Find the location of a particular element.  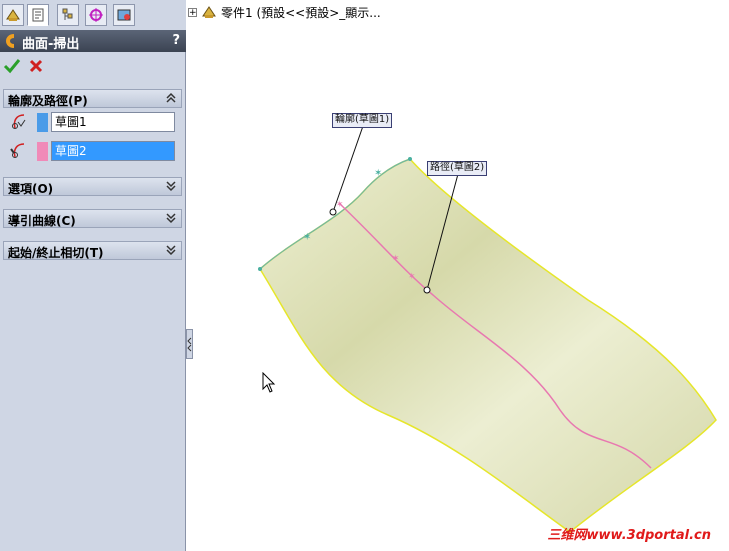

section-guide-curves-header: 導引曲線(C) is located at coordinates (92, 218).